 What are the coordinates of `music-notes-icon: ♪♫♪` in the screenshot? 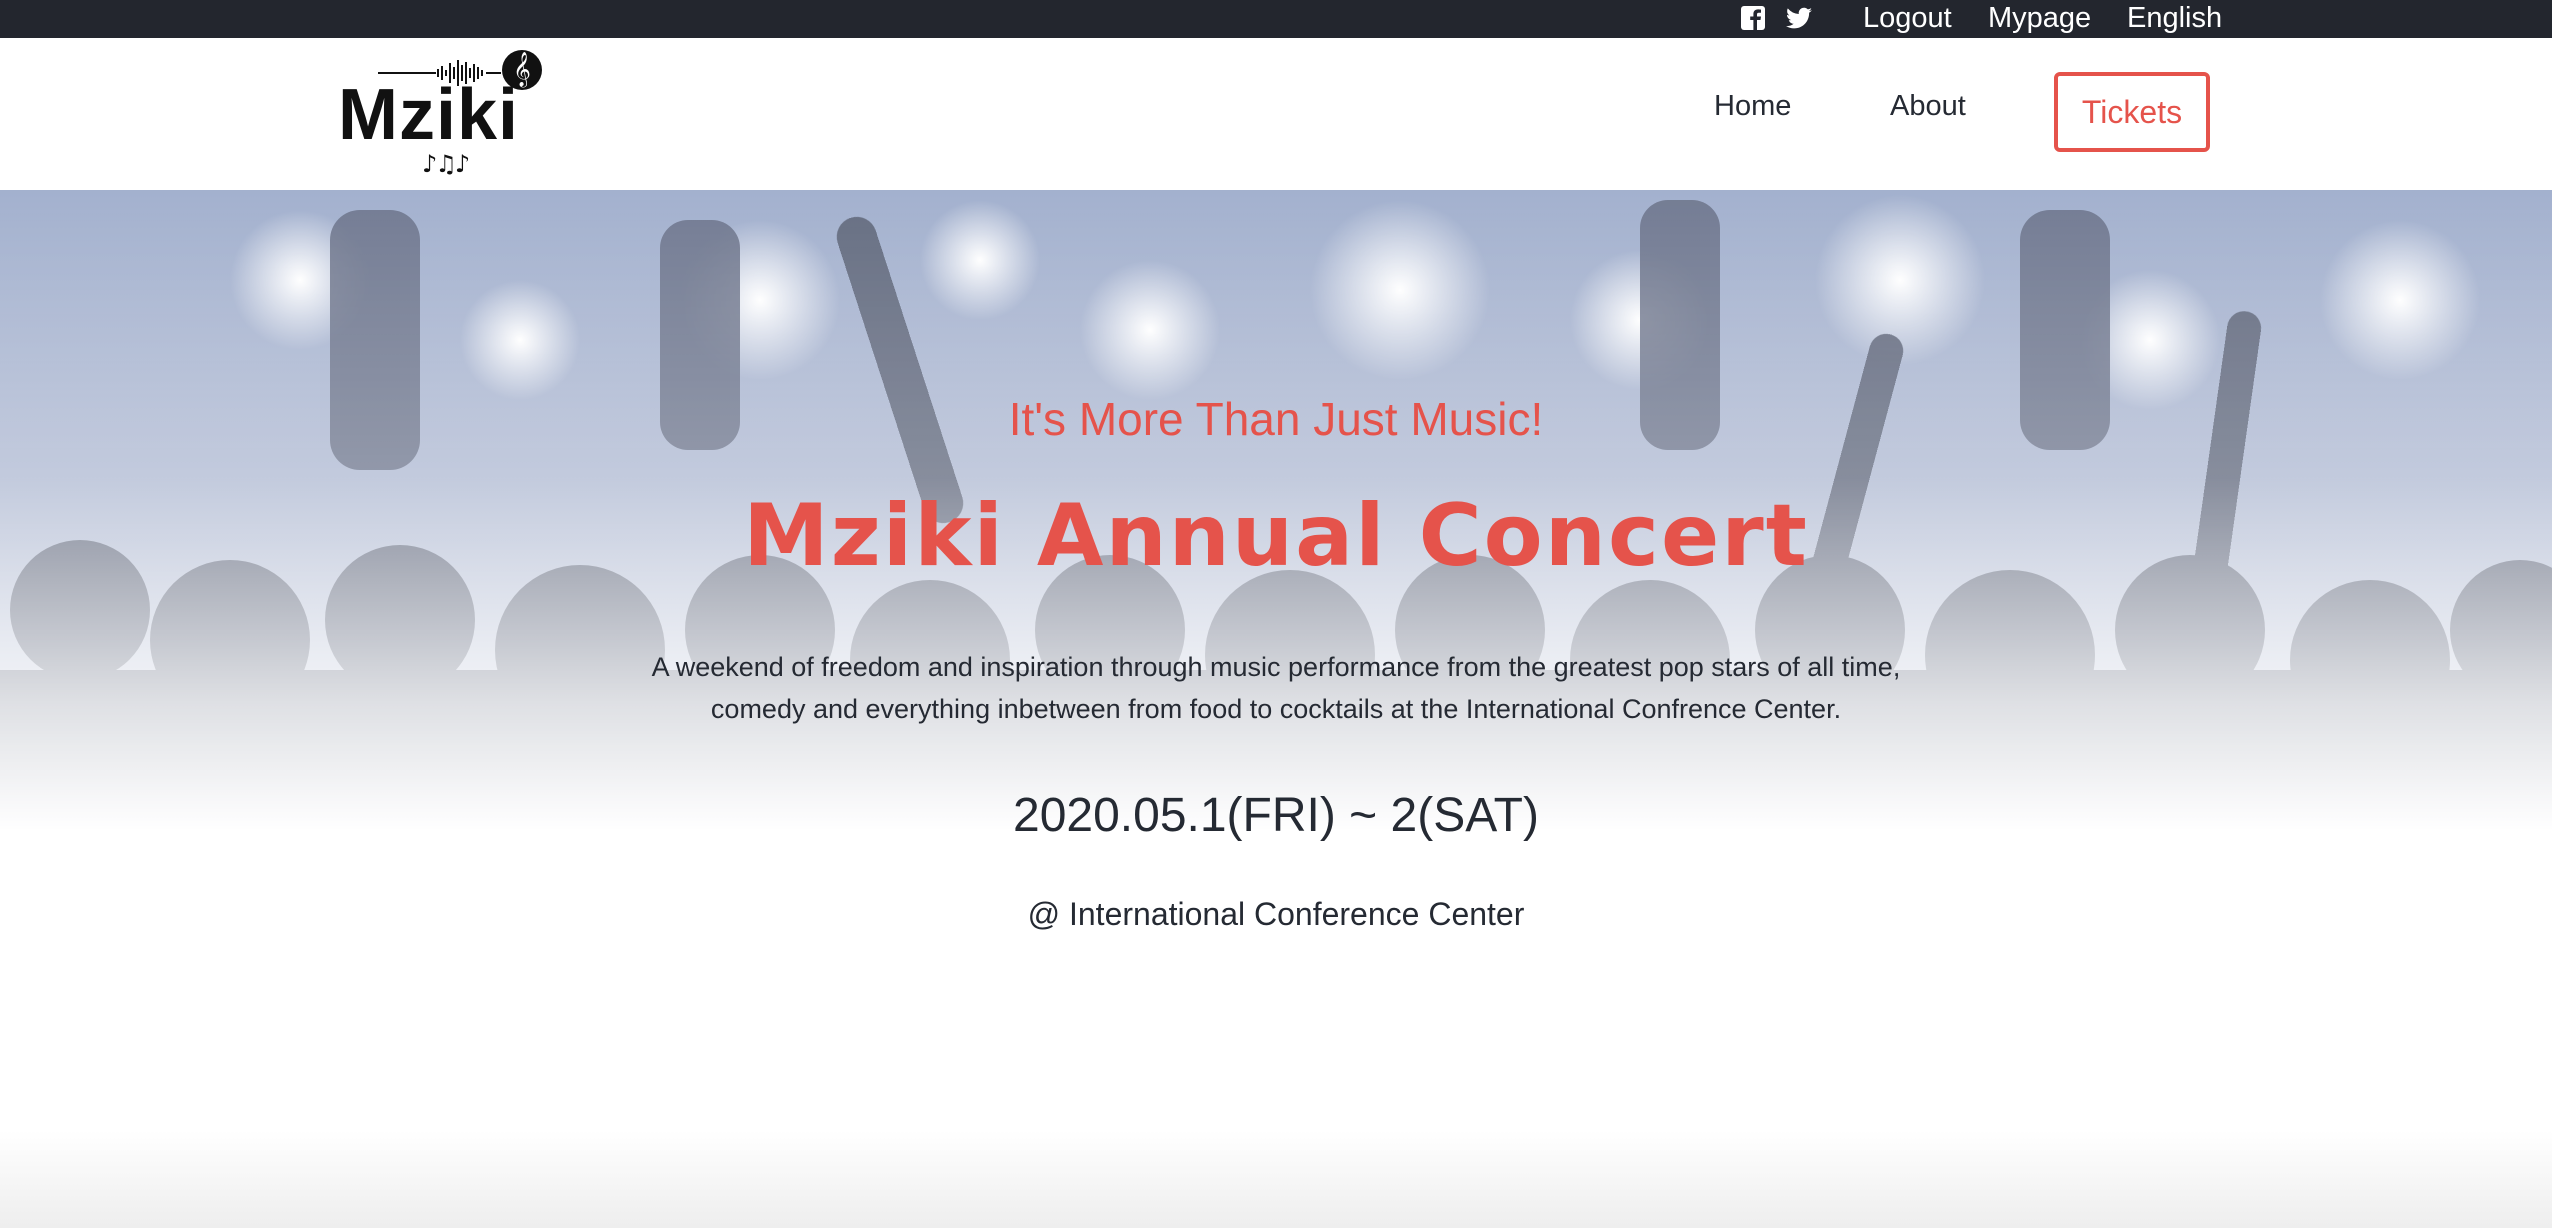 It's located at (446, 164).